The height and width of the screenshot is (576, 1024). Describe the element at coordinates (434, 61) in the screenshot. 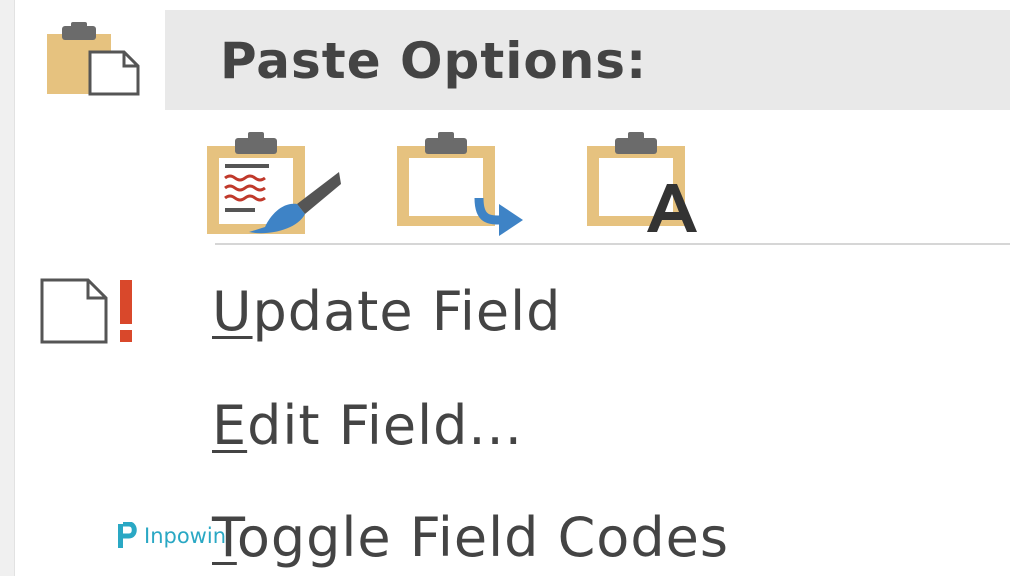

I see `paste-options-label: Paste Options:` at that location.